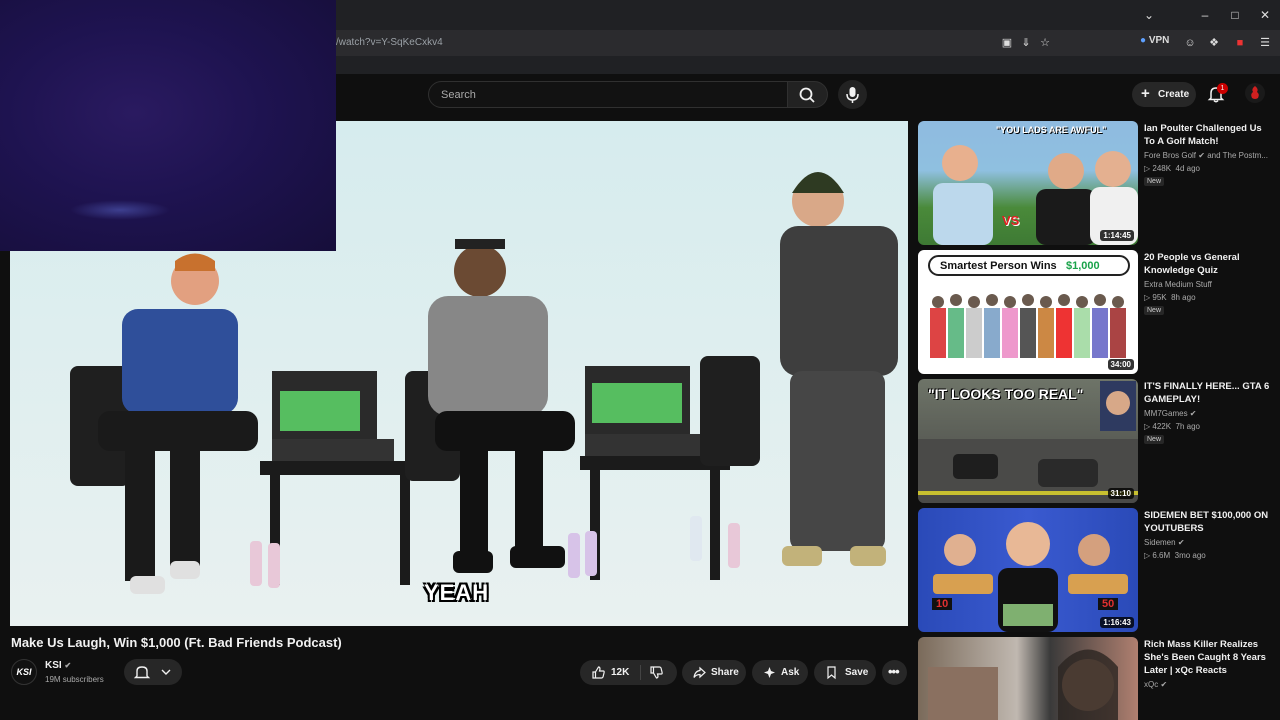 This screenshot has height=720, width=1280. Describe the element at coordinates (598, 672) in the screenshot. I see `like-icon` at that location.